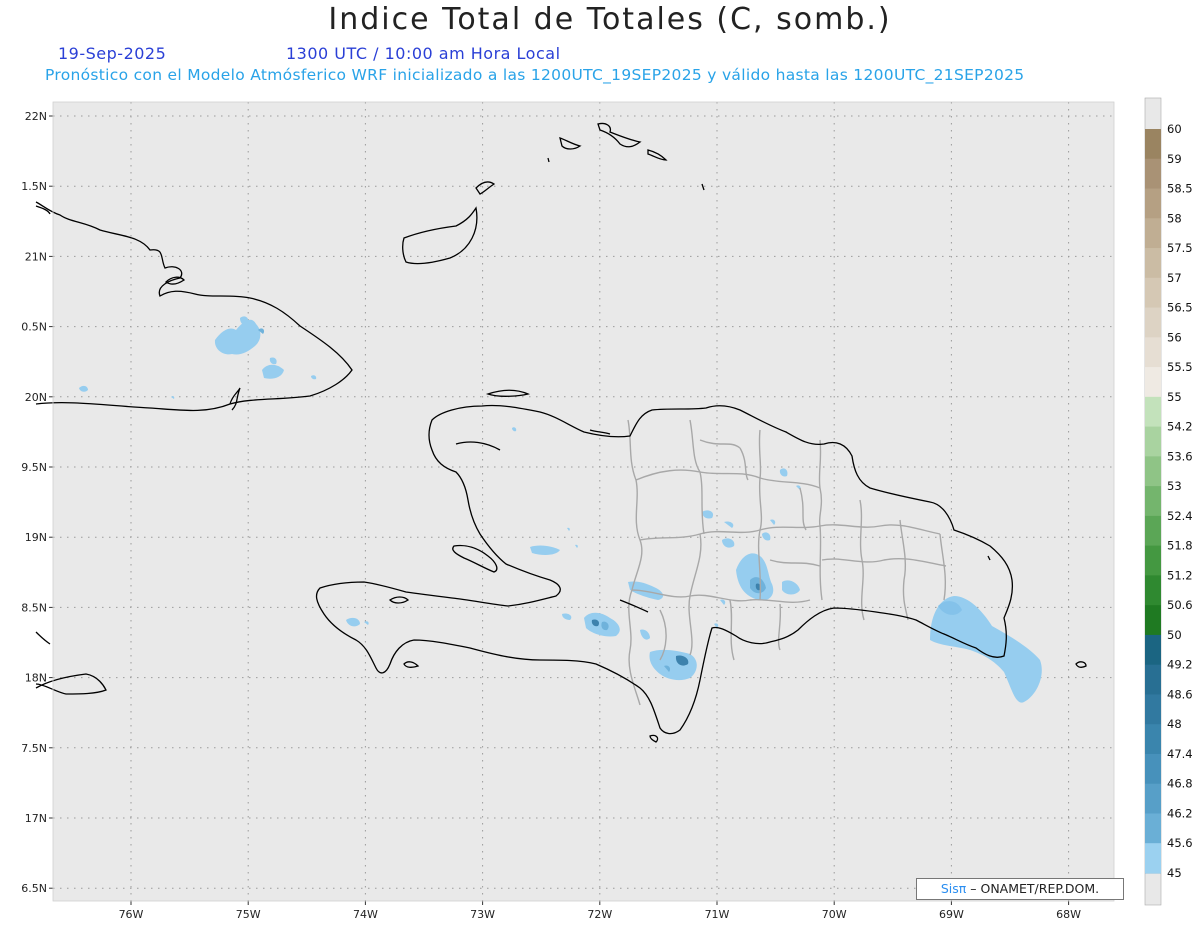 This screenshot has height=927, width=1200. What do you see at coordinates (1180, 605) in the screenshot?
I see `colorbar-label: 50.6` at bounding box center [1180, 605].